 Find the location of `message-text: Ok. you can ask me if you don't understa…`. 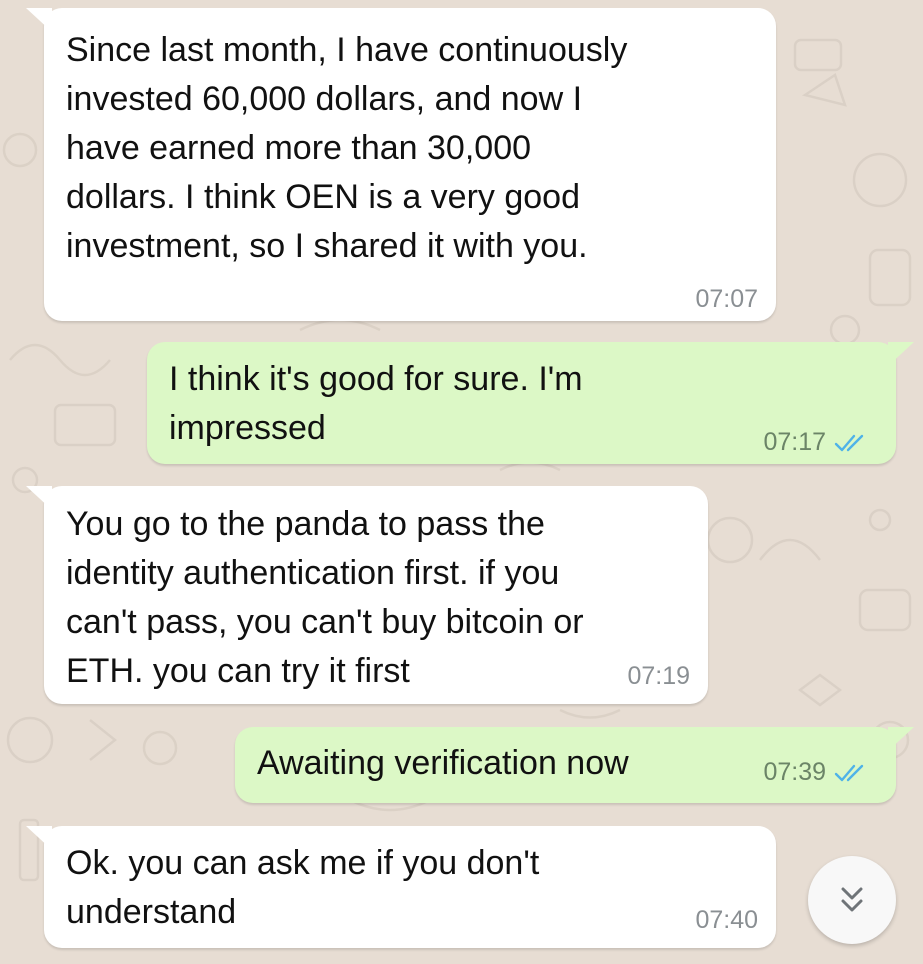

message-text: Ok. you can ask me if you don't understa… is located at coordinates (303, 887).